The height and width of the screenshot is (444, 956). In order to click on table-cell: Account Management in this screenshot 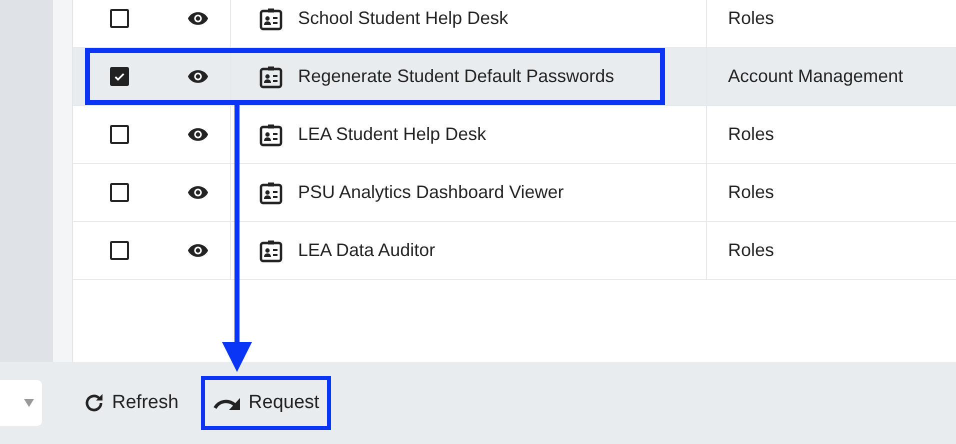, I will do `click(816, 76)`.